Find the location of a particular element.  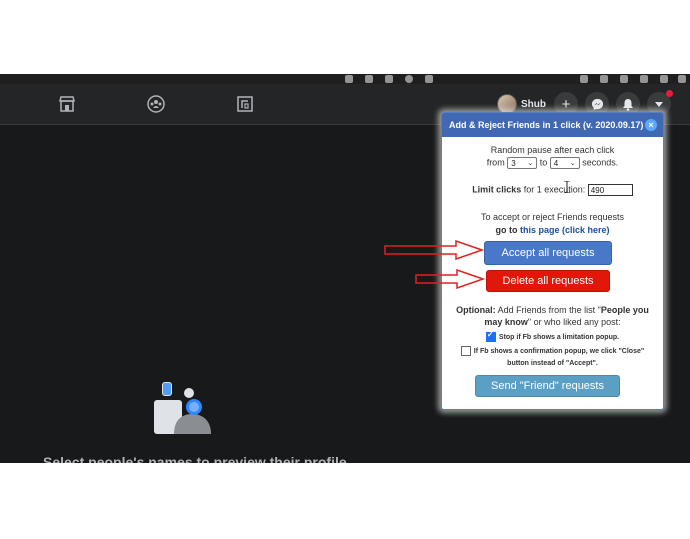

friend-requests-link: this page (click here) is located at coordinates (565, 230).